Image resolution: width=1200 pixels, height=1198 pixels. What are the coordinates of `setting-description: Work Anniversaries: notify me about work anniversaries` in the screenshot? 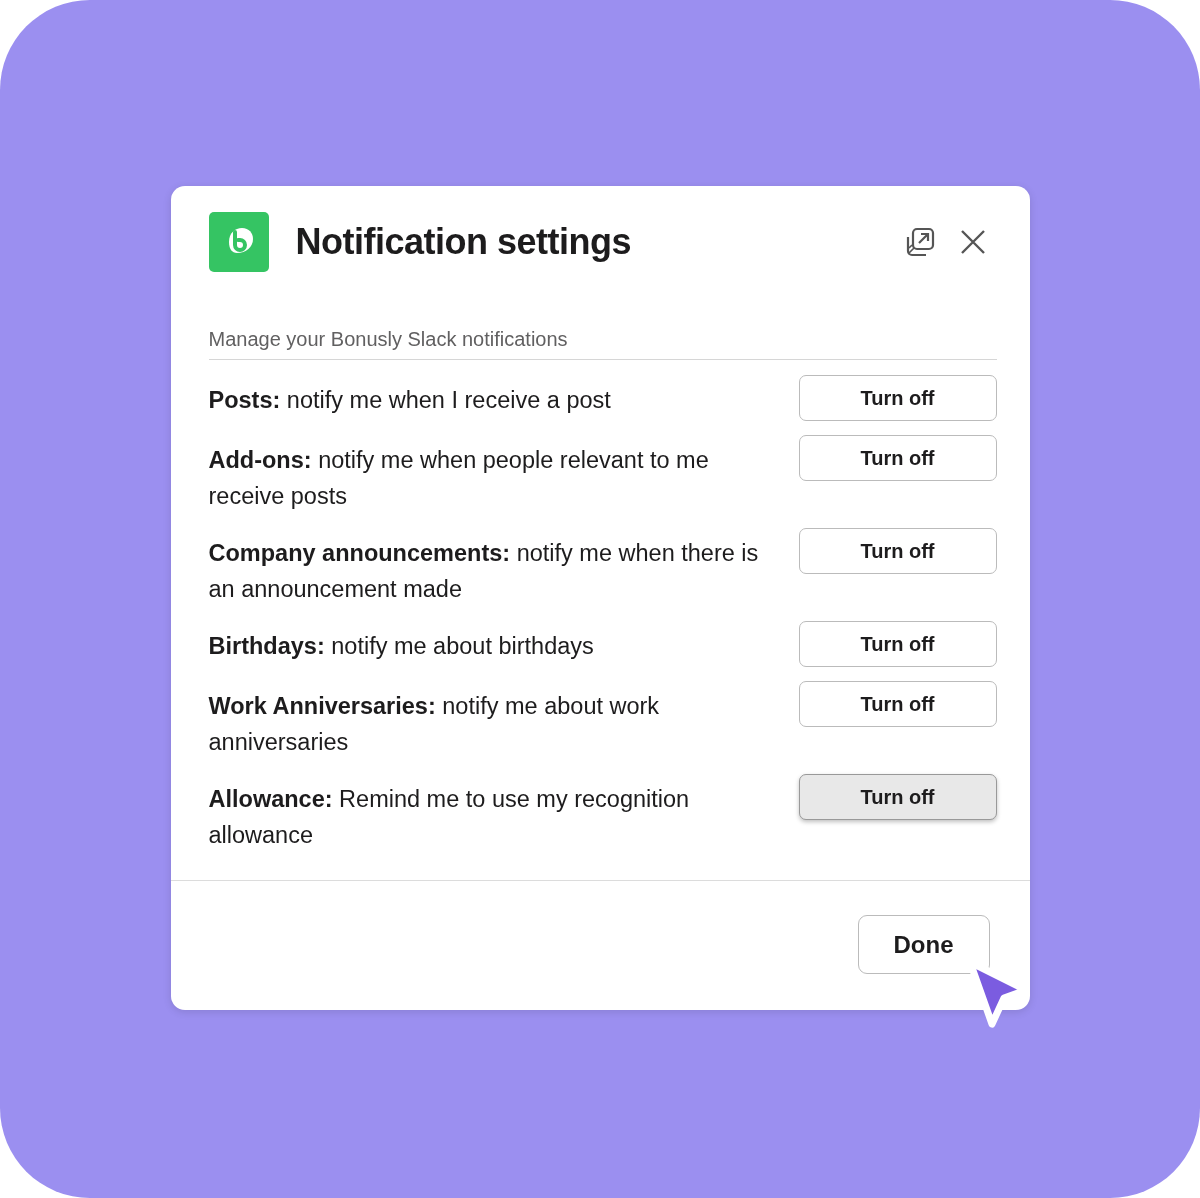 It's located at (434, 724).